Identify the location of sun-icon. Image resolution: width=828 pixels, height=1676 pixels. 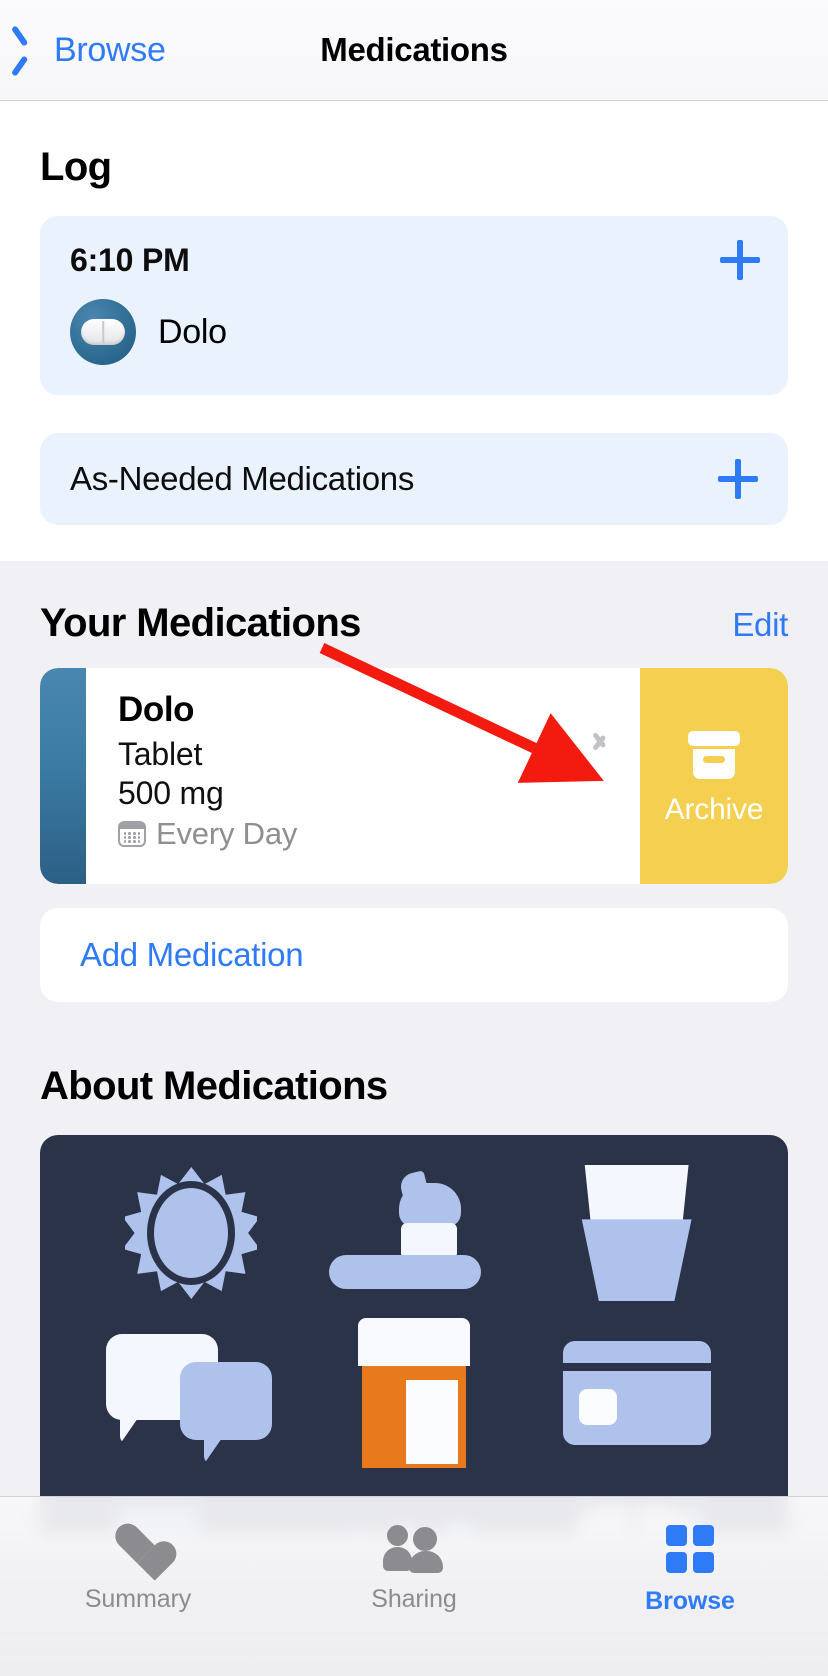
(191, 1233).